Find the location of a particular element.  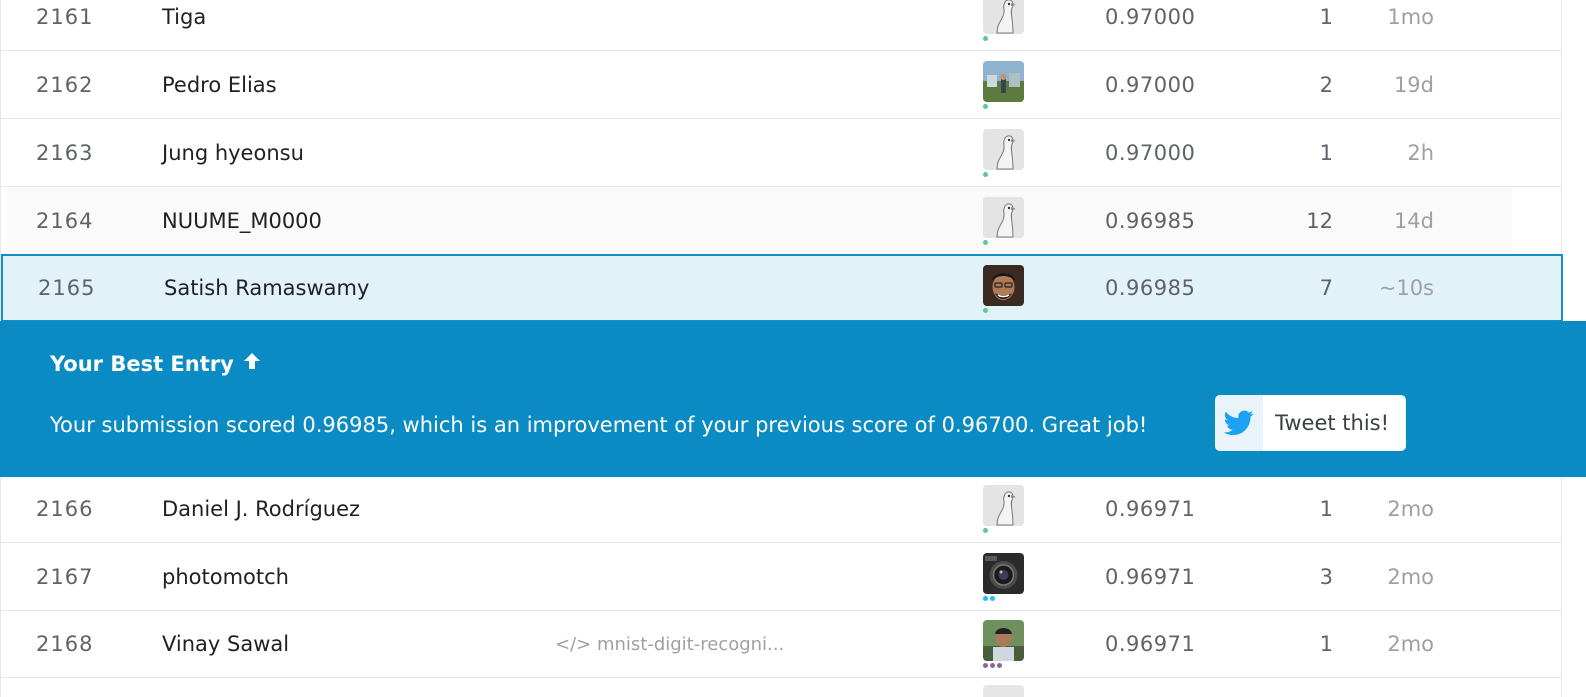

rank: 2167 is located at coordinates (65, 577).